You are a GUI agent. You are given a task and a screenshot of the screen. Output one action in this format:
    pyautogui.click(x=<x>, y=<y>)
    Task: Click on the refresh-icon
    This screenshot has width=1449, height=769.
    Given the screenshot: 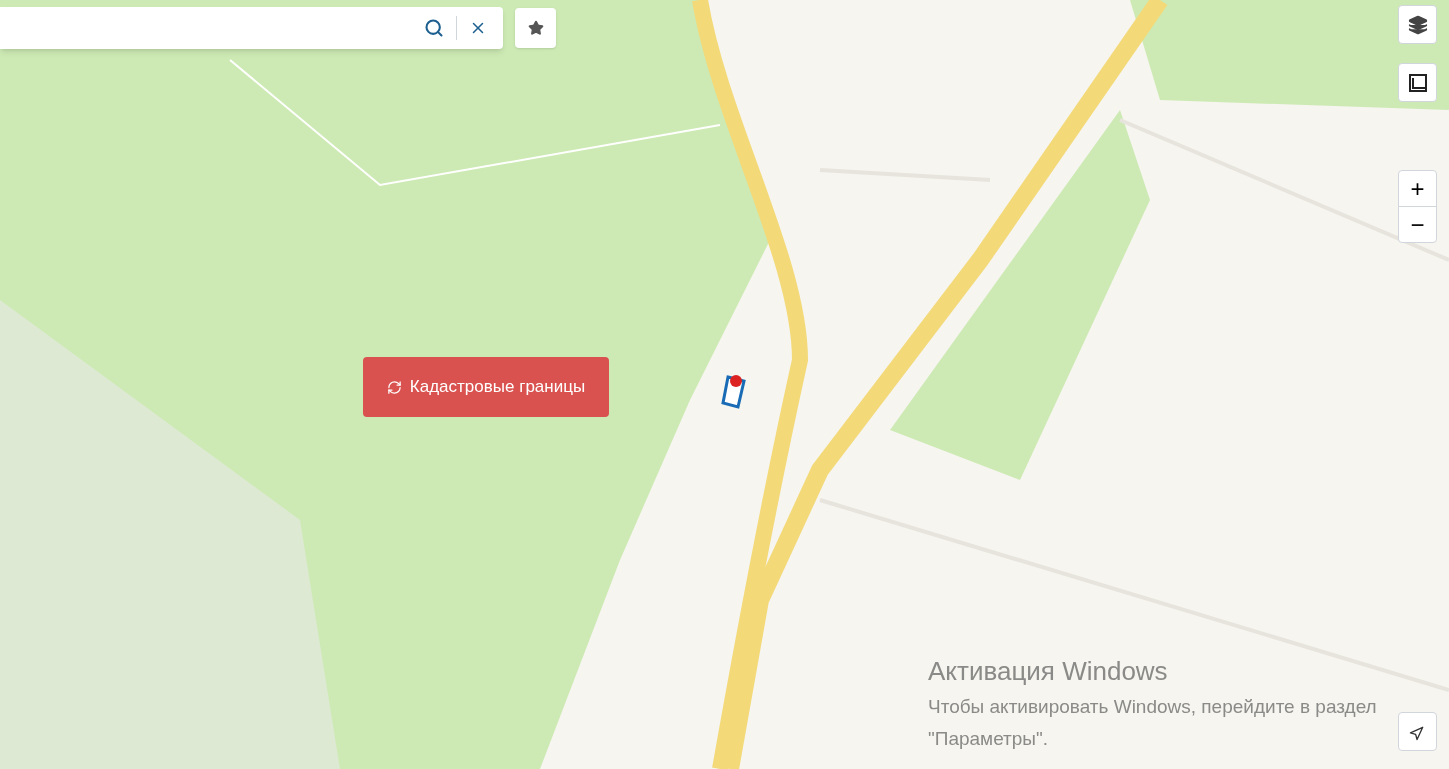 What is the action you would take?
    pyautogui.click(x=394, y=387)
    